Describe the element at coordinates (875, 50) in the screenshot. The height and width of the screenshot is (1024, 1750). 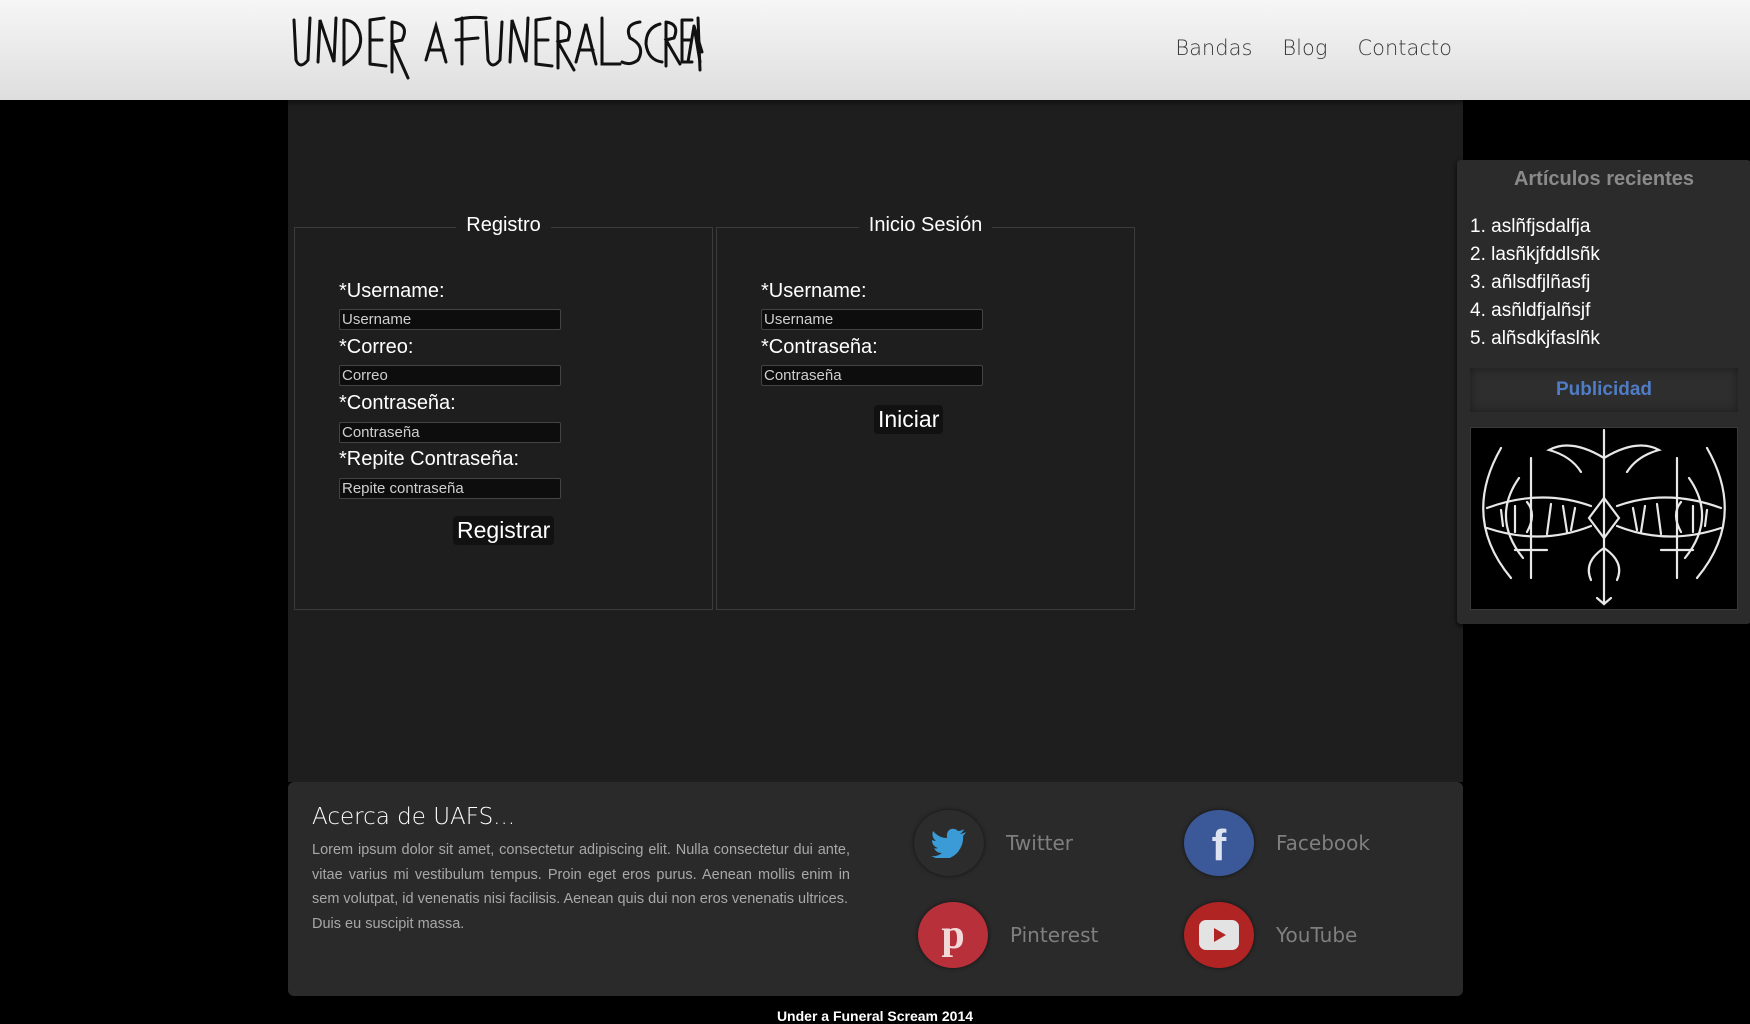
I see `site-header: Bandas Blog Contacto` at that location.